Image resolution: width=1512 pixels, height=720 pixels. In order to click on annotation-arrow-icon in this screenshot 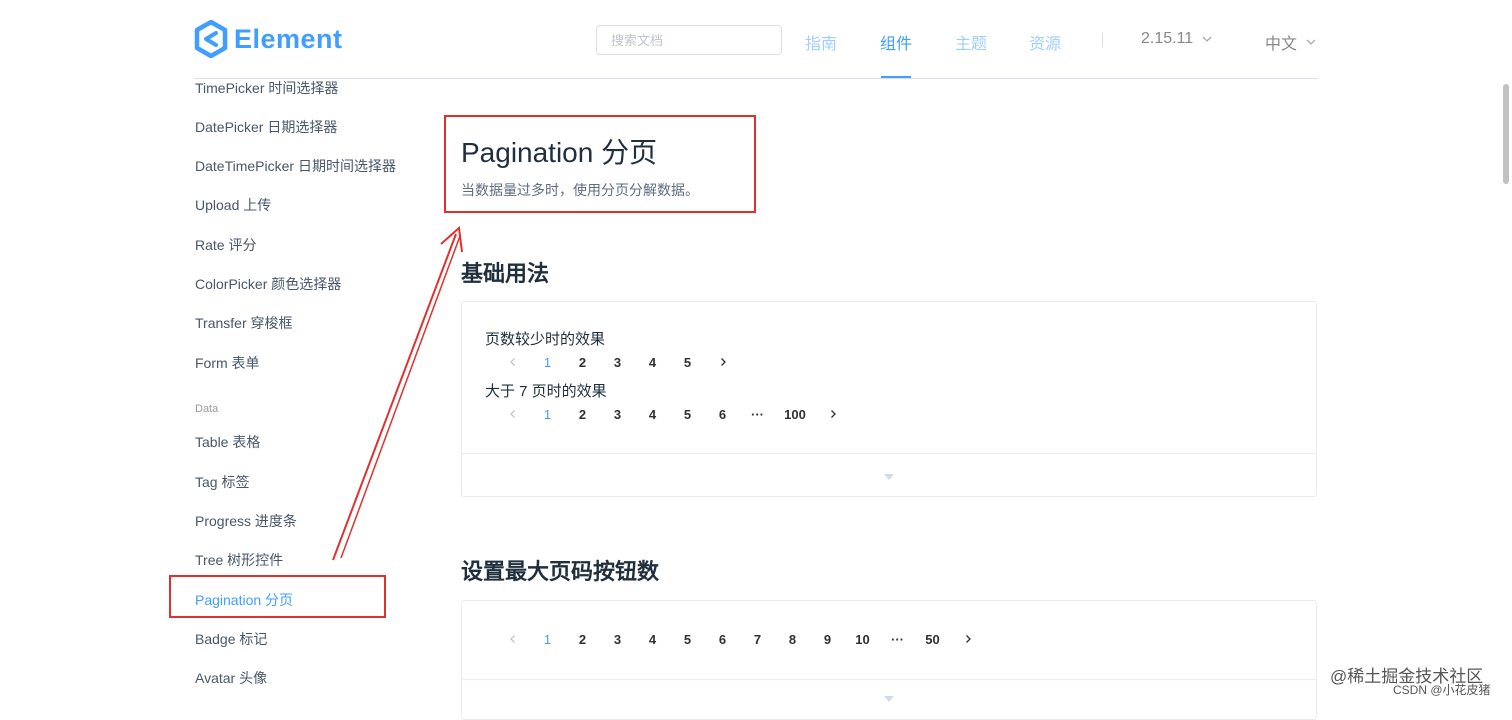, I will do `click(397, 393)`.